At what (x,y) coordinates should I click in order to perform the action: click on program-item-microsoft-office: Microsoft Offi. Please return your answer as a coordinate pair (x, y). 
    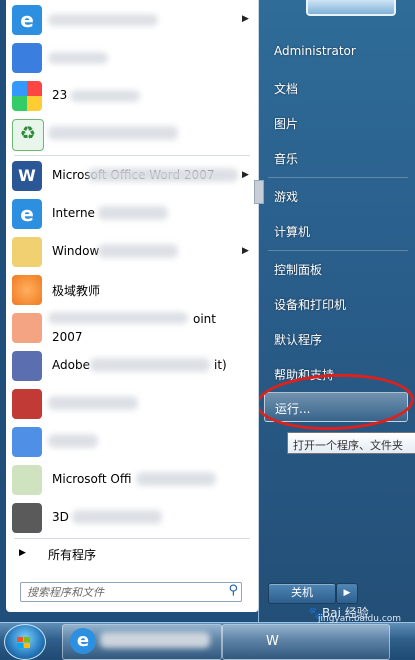
    Looking at the image, I should click on (130, 480).